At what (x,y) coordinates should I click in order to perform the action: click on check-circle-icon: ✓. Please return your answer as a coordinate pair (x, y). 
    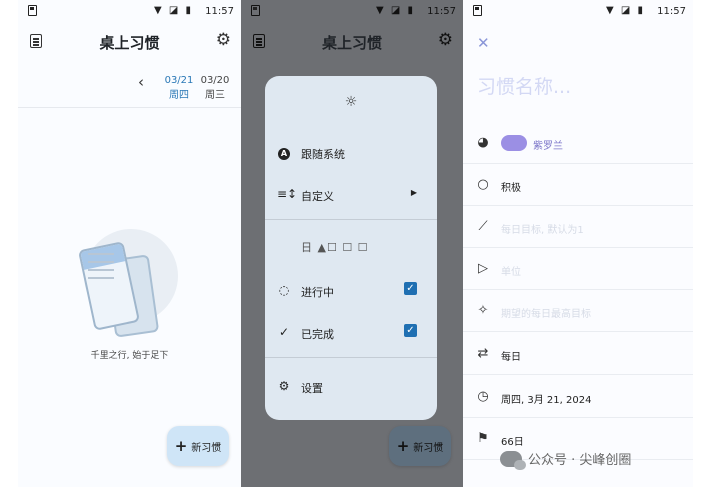
    Looking at the image, I should click on (284, 332).